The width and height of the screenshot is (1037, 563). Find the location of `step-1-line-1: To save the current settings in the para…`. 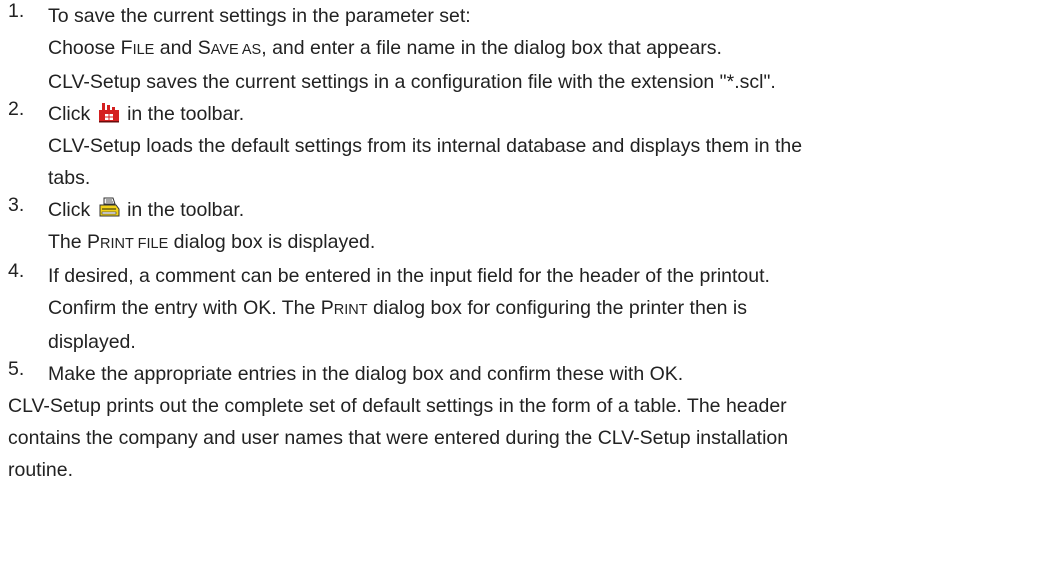

step-1-line-1: To save the current settings in the para… is located at coordinates (259, 16).